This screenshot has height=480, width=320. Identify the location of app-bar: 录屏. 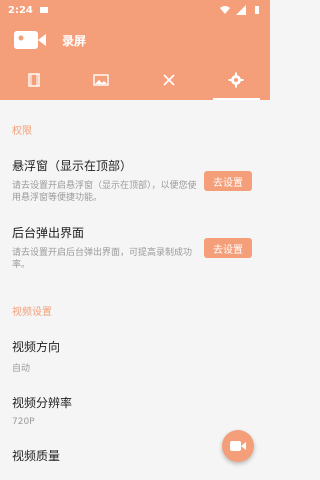
(135, 40).